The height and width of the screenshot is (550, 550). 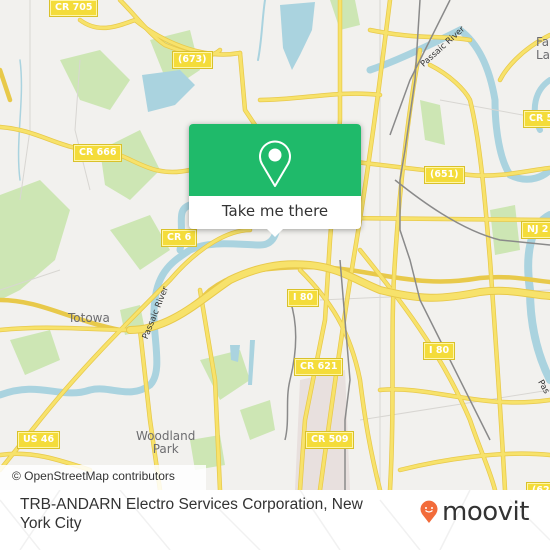 What do you see at coordinates (538, 486) in the screenshot?
I see `road-shield-625: (625)` at bounding box center [538, 486].